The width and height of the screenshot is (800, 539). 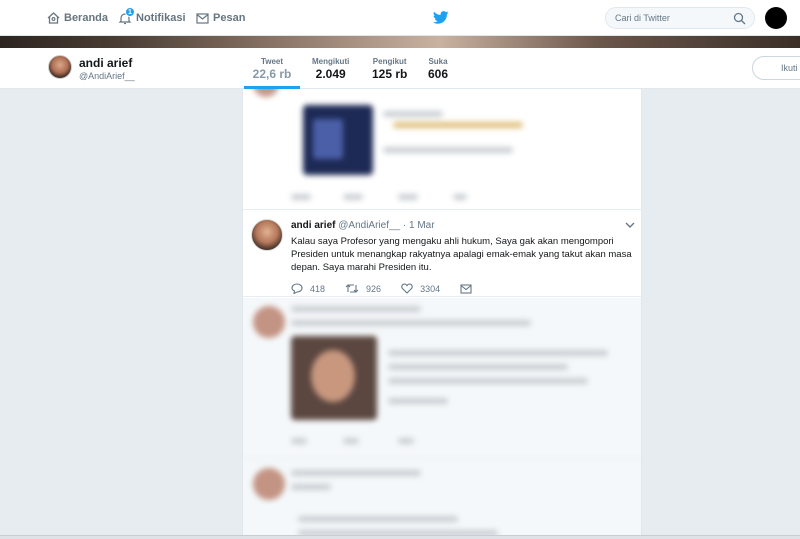 What do you see at coordinates (374, 288) in the screenshot?
I see `retweet-count: 926` at bounding box center [374, 288].